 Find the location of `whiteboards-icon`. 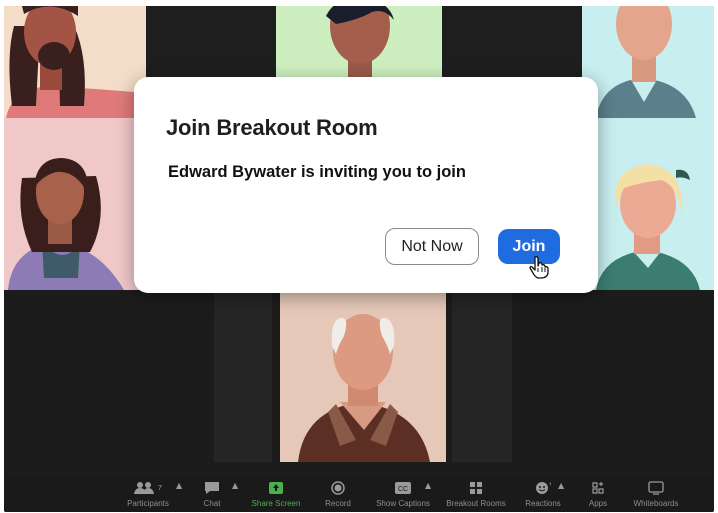

whiteboards-icon is located at coordinates (656, 488).